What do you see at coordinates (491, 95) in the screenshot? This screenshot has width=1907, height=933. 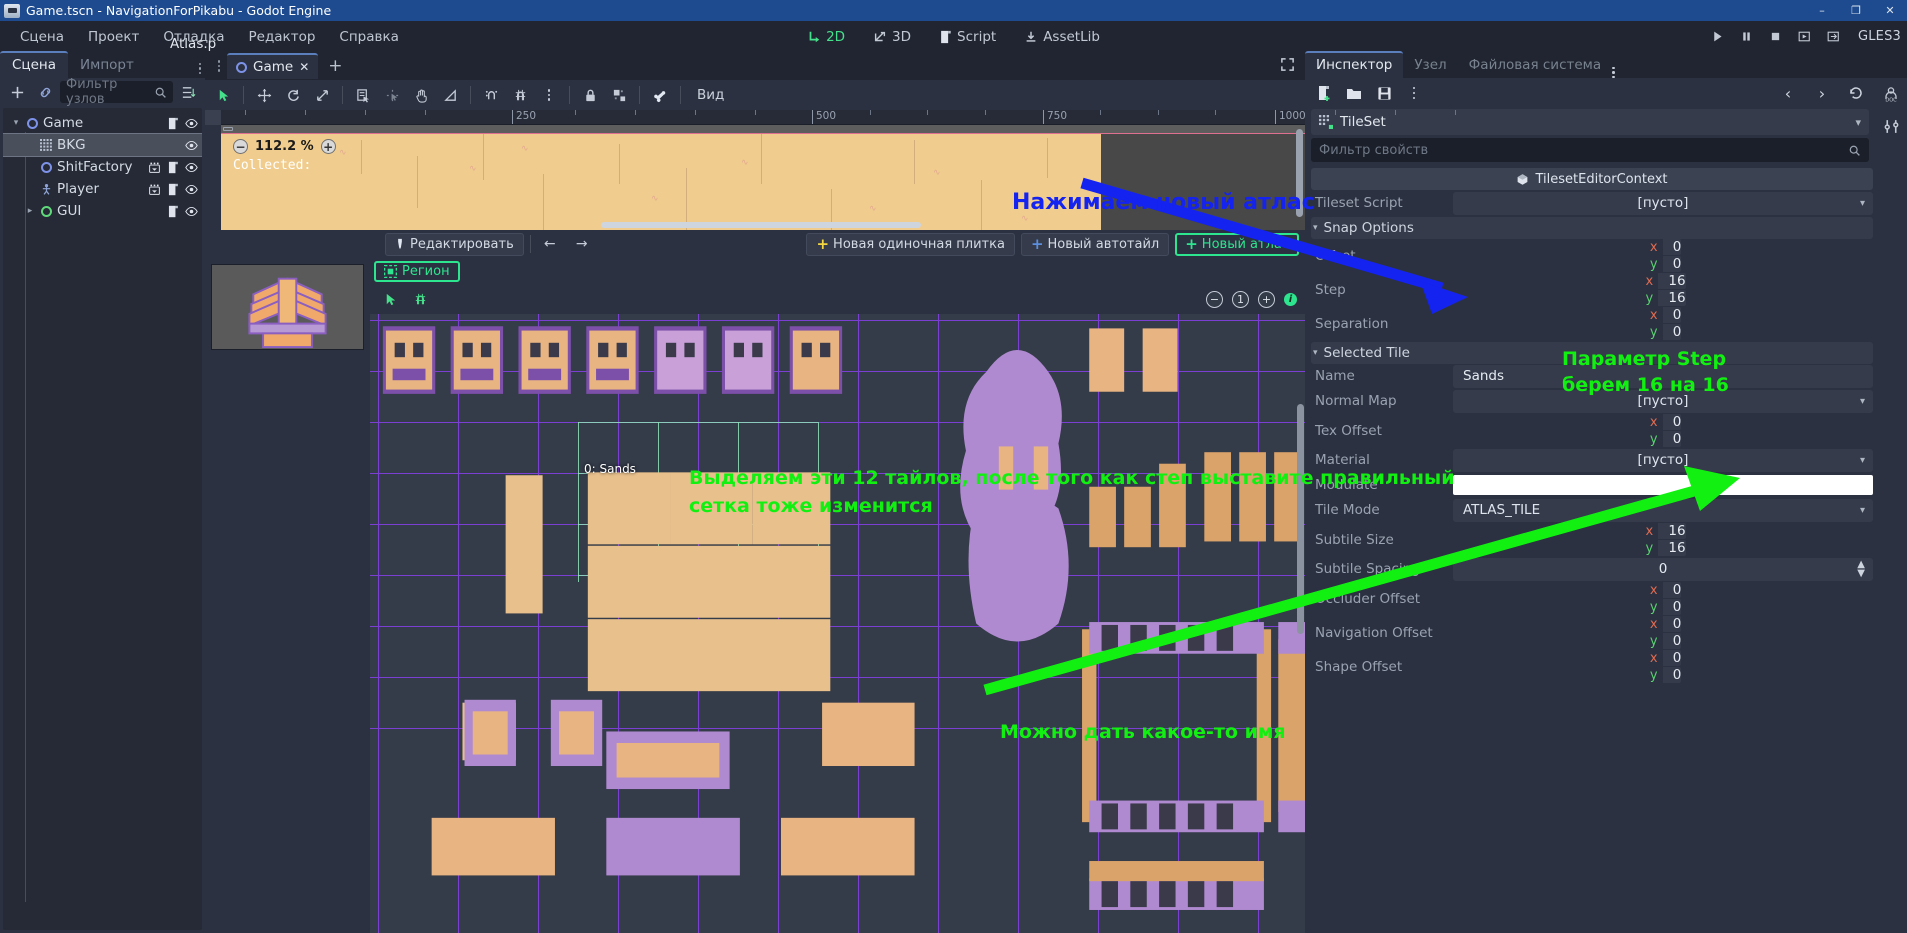 I see `toggle-snap-button` at bounding box center [491, 95].